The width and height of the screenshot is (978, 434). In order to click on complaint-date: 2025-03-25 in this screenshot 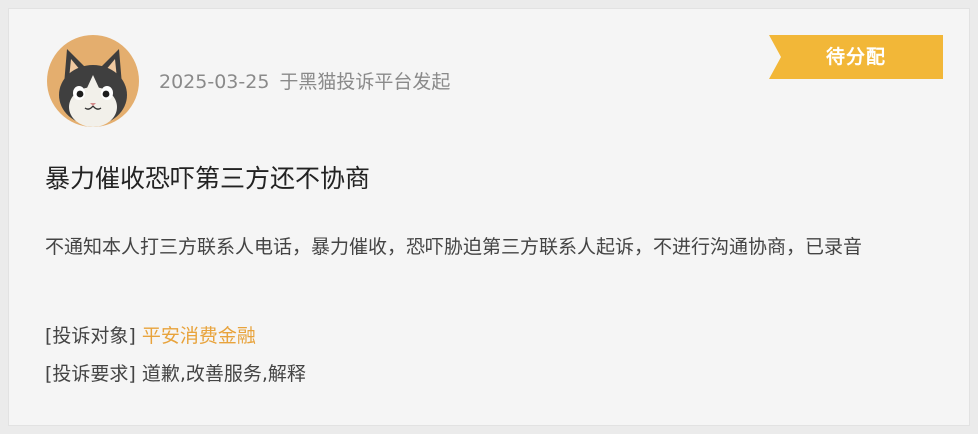, I will do `click(214, 82)`.